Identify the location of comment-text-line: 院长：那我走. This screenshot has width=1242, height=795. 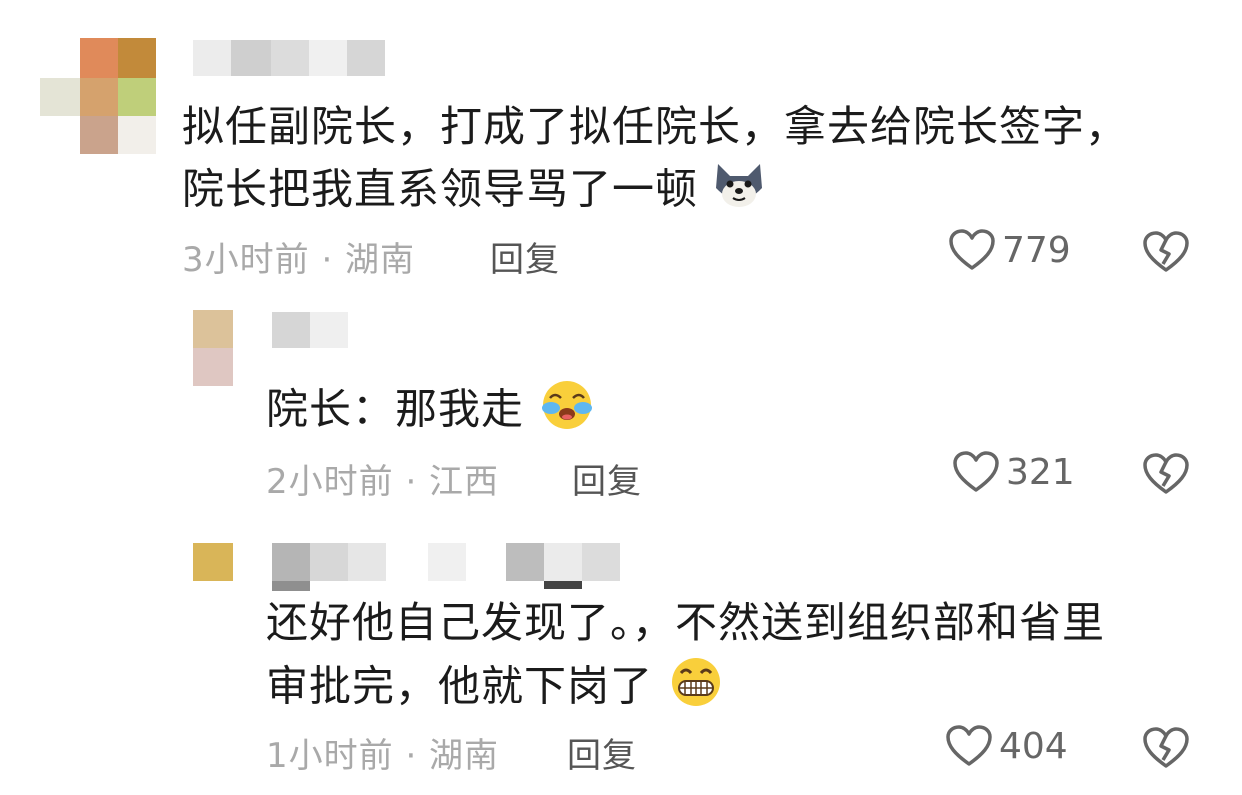
(431, 412).